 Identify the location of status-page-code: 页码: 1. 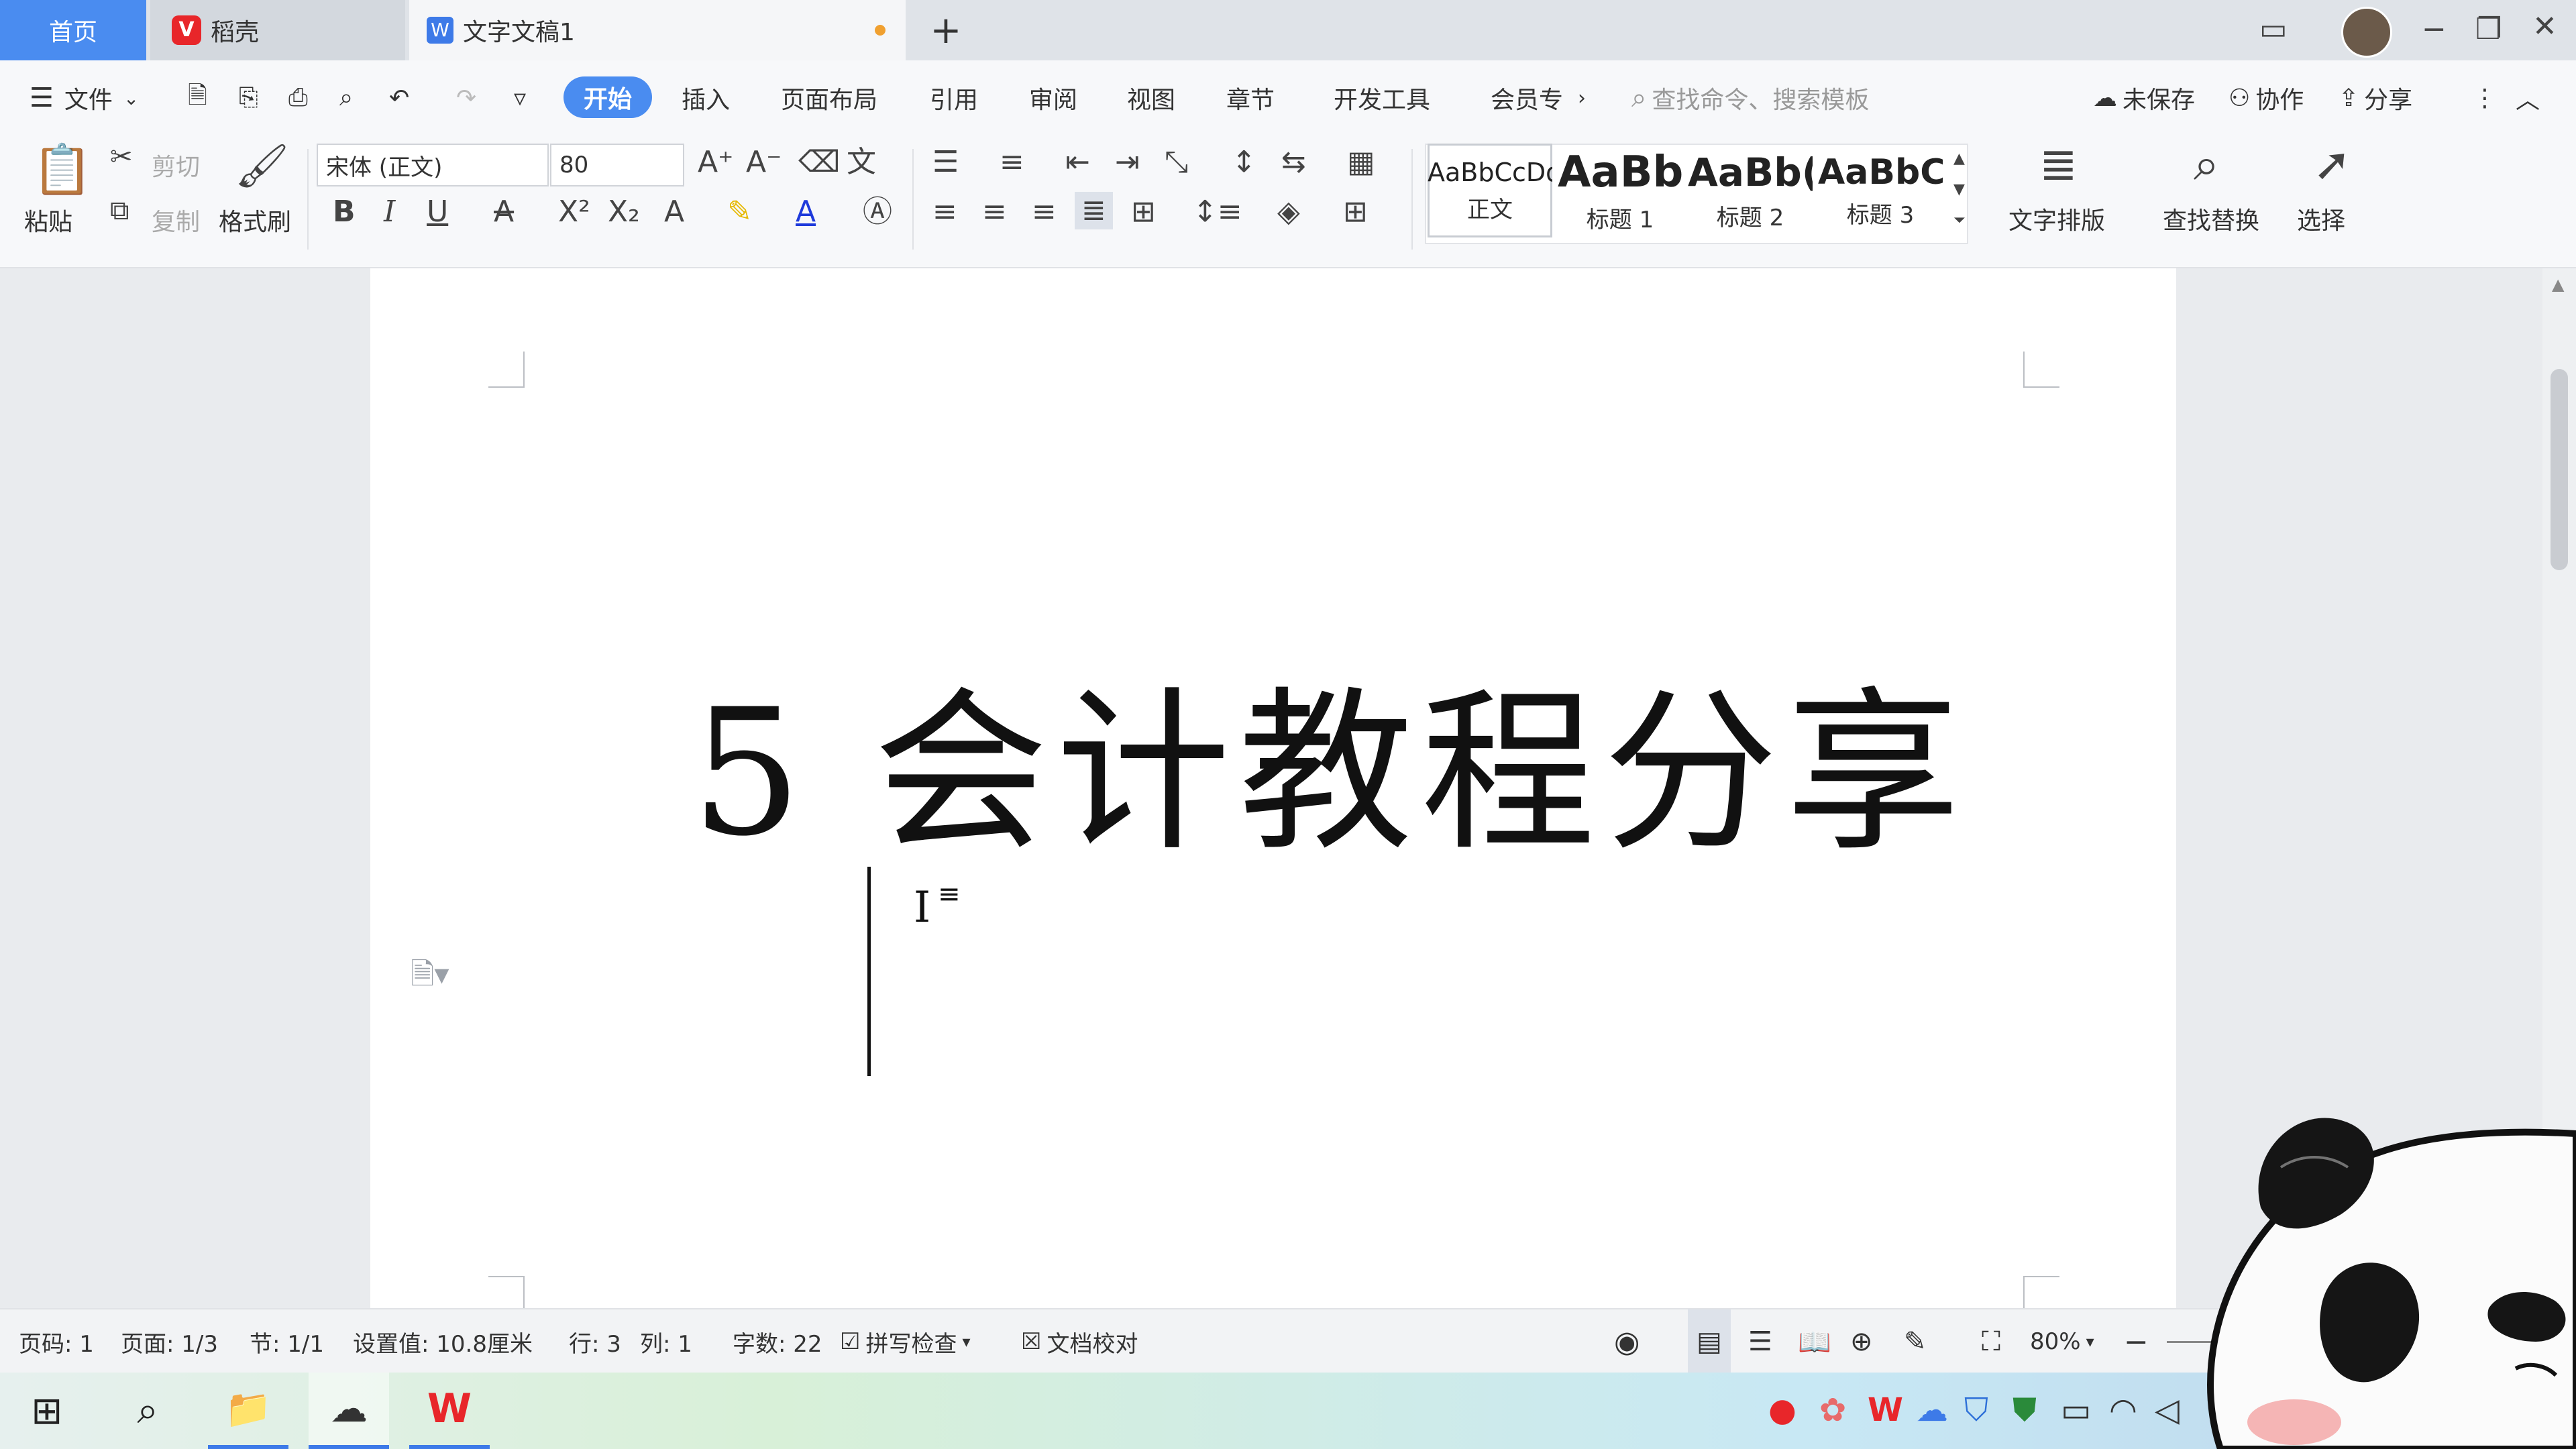
(56, 1341).